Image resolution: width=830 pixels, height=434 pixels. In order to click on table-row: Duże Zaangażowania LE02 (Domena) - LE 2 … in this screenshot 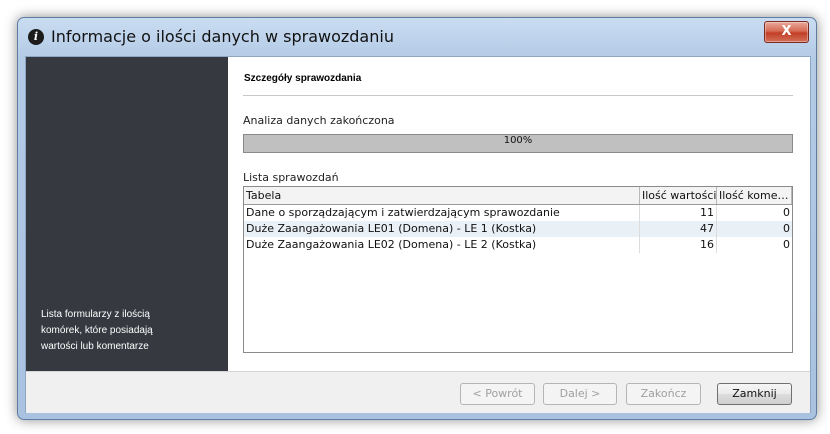, I will do `click(518, 245)`.